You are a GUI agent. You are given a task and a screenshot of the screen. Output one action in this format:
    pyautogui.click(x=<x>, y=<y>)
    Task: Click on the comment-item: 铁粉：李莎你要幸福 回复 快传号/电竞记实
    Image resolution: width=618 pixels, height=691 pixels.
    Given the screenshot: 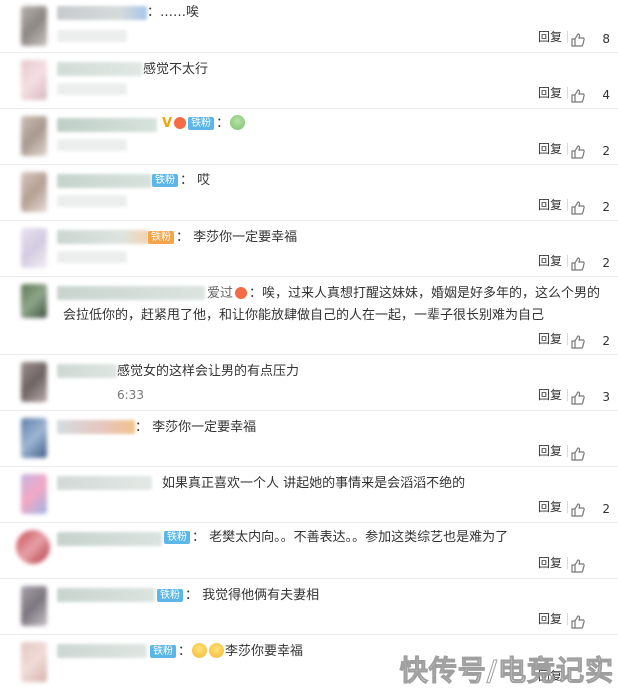 What is the action you would take?
    pyautogui.click(x=309, y=663)
    